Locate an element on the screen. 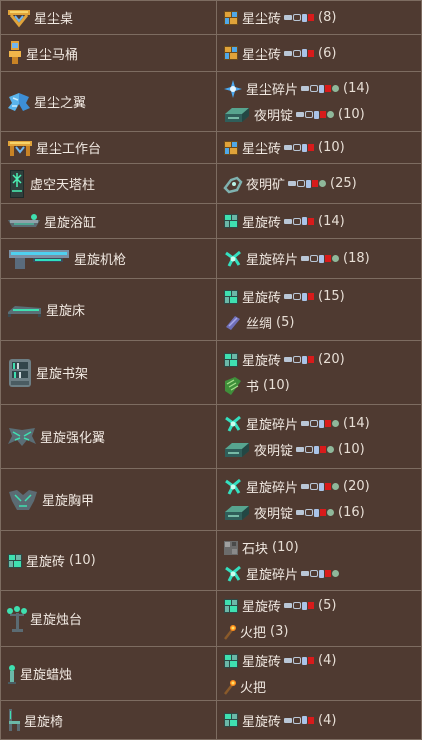  result-item-name: 星旋机枪 is located at coordinates (100, 258).